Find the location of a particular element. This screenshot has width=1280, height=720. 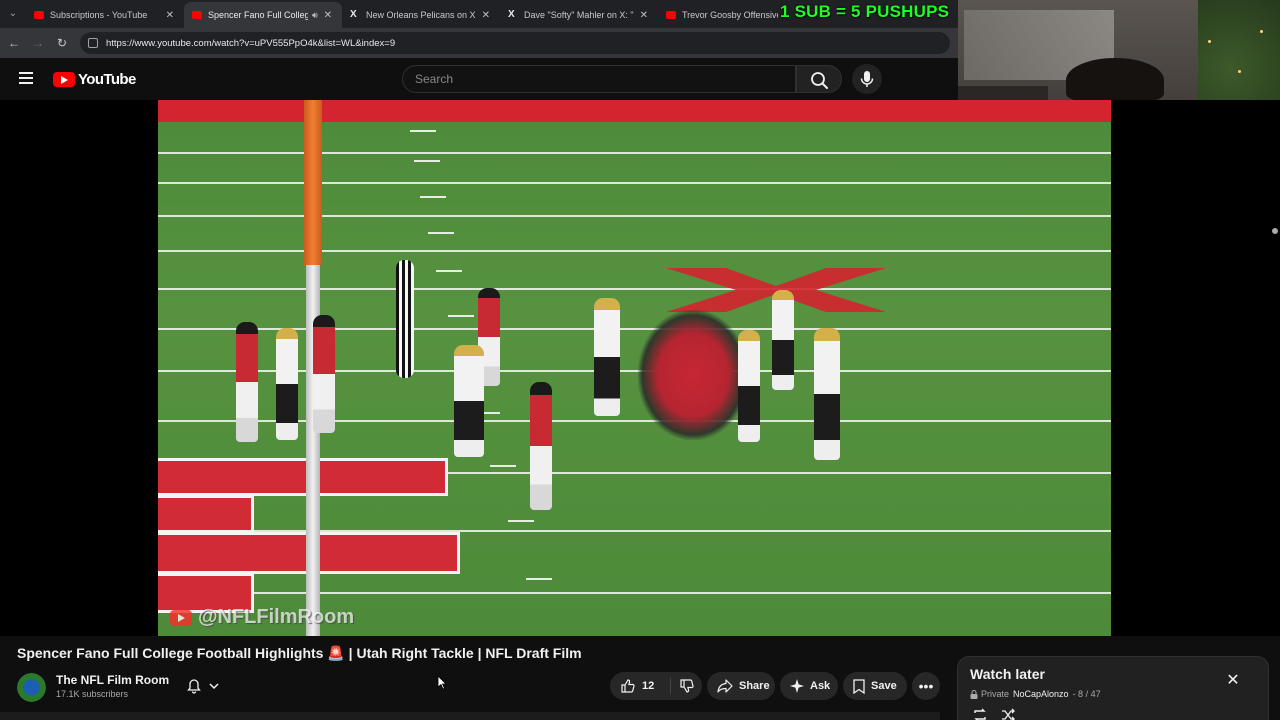

playlist-title: Watch later is located at coordinates (1007, 674).